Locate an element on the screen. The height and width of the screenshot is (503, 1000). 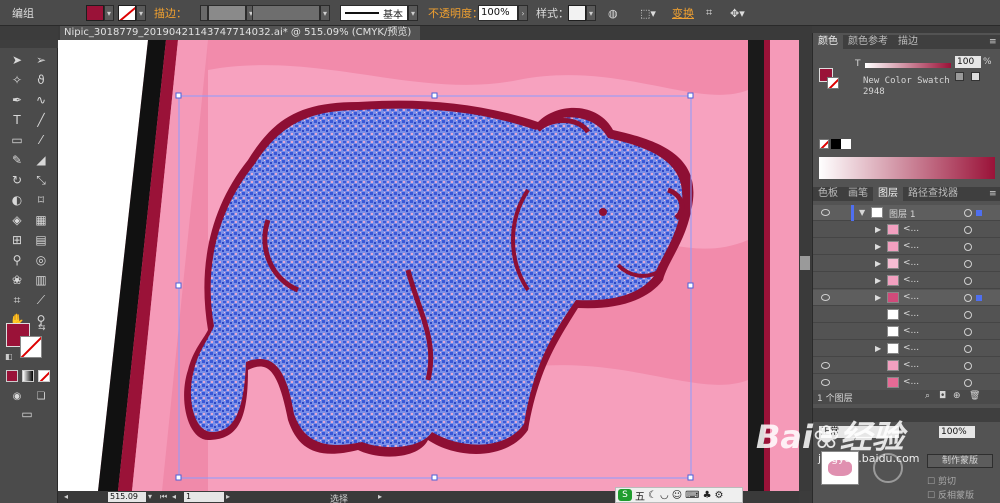
screen-mode-icon: ▭ is located at coordinates (27, 414).